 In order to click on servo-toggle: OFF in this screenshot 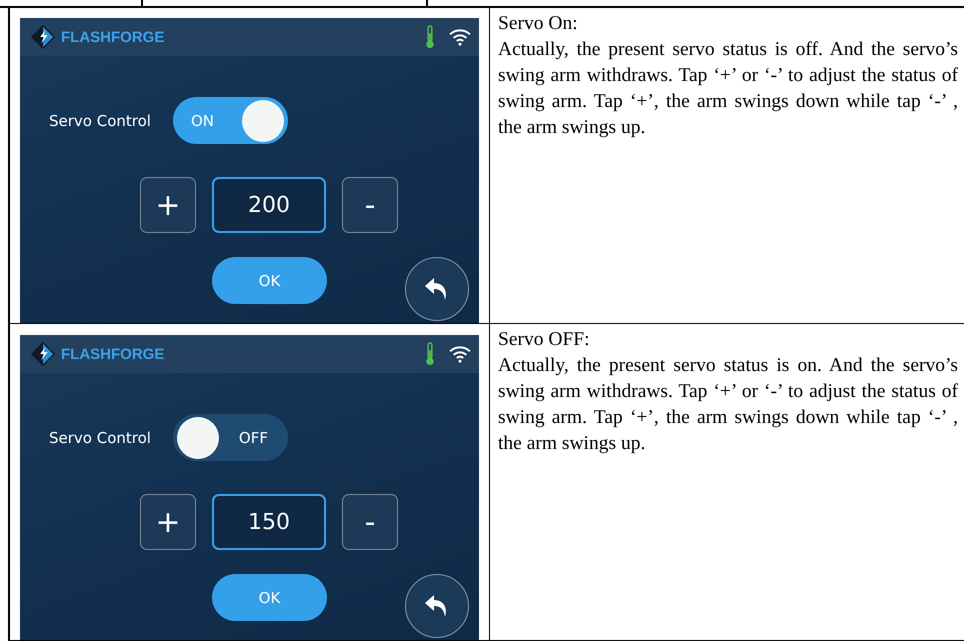, I will do `click(230, 437)`.